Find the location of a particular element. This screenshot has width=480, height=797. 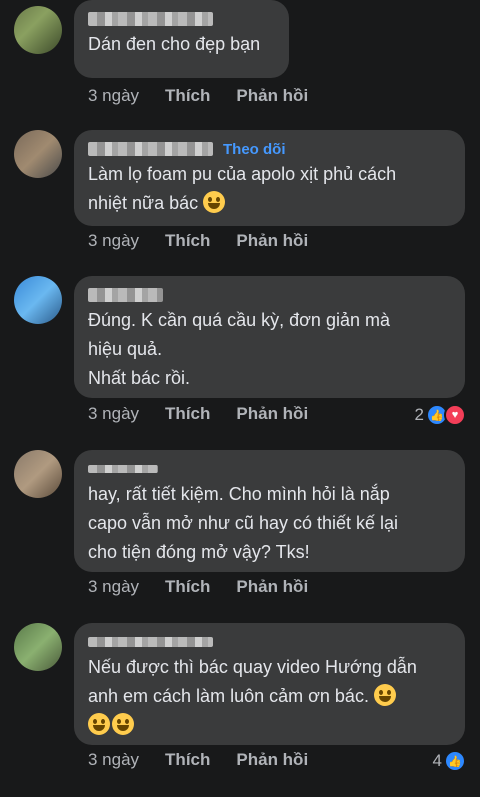

author-name: Theo dõi is located at coordinates (268, 149).